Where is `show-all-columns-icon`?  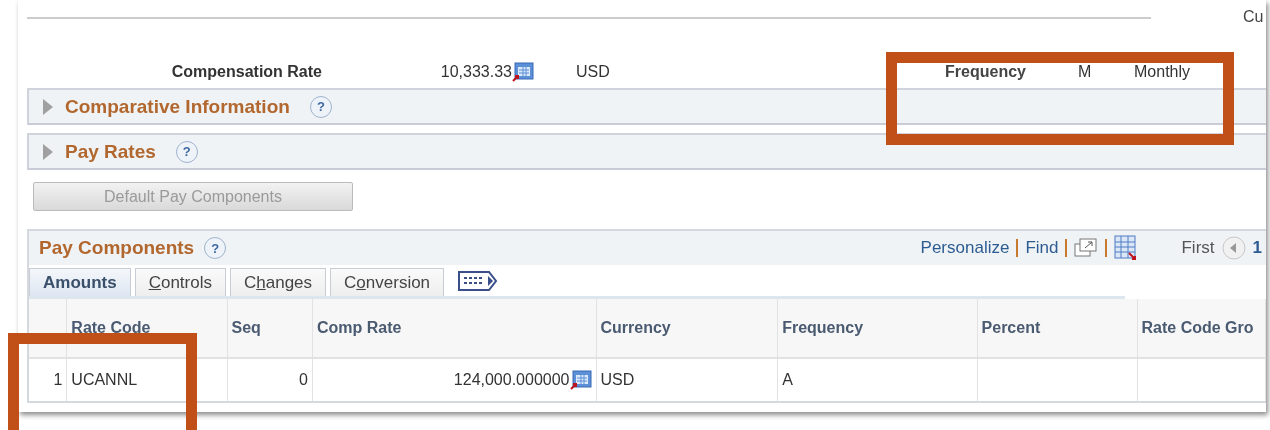
show-all-columns-icon is located at coordinates (478, 281).